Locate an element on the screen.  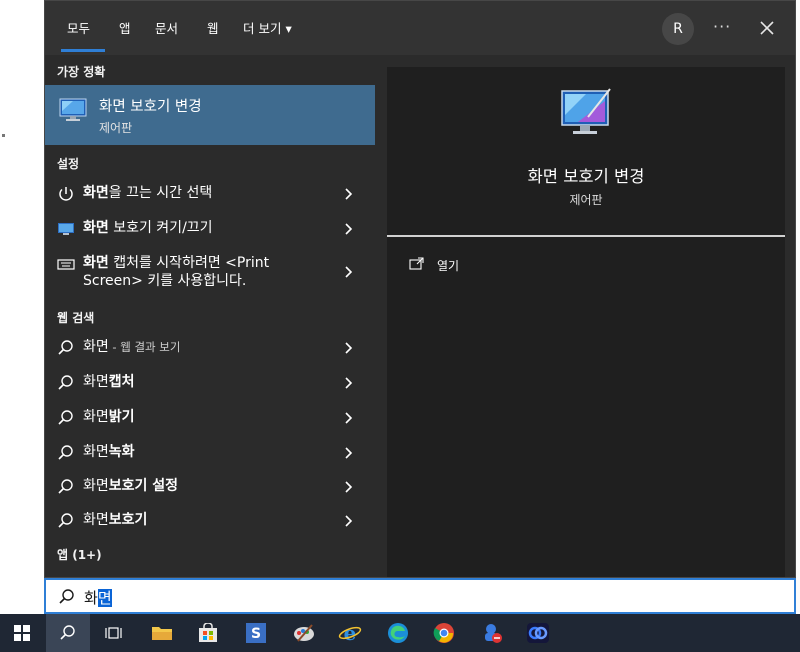
more-options-button: ··· is located at coordinates (722, 26).